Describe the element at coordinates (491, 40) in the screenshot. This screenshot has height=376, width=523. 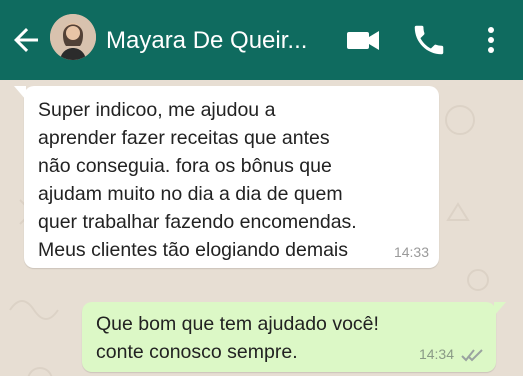
I see `more-vert-icon` at that location.